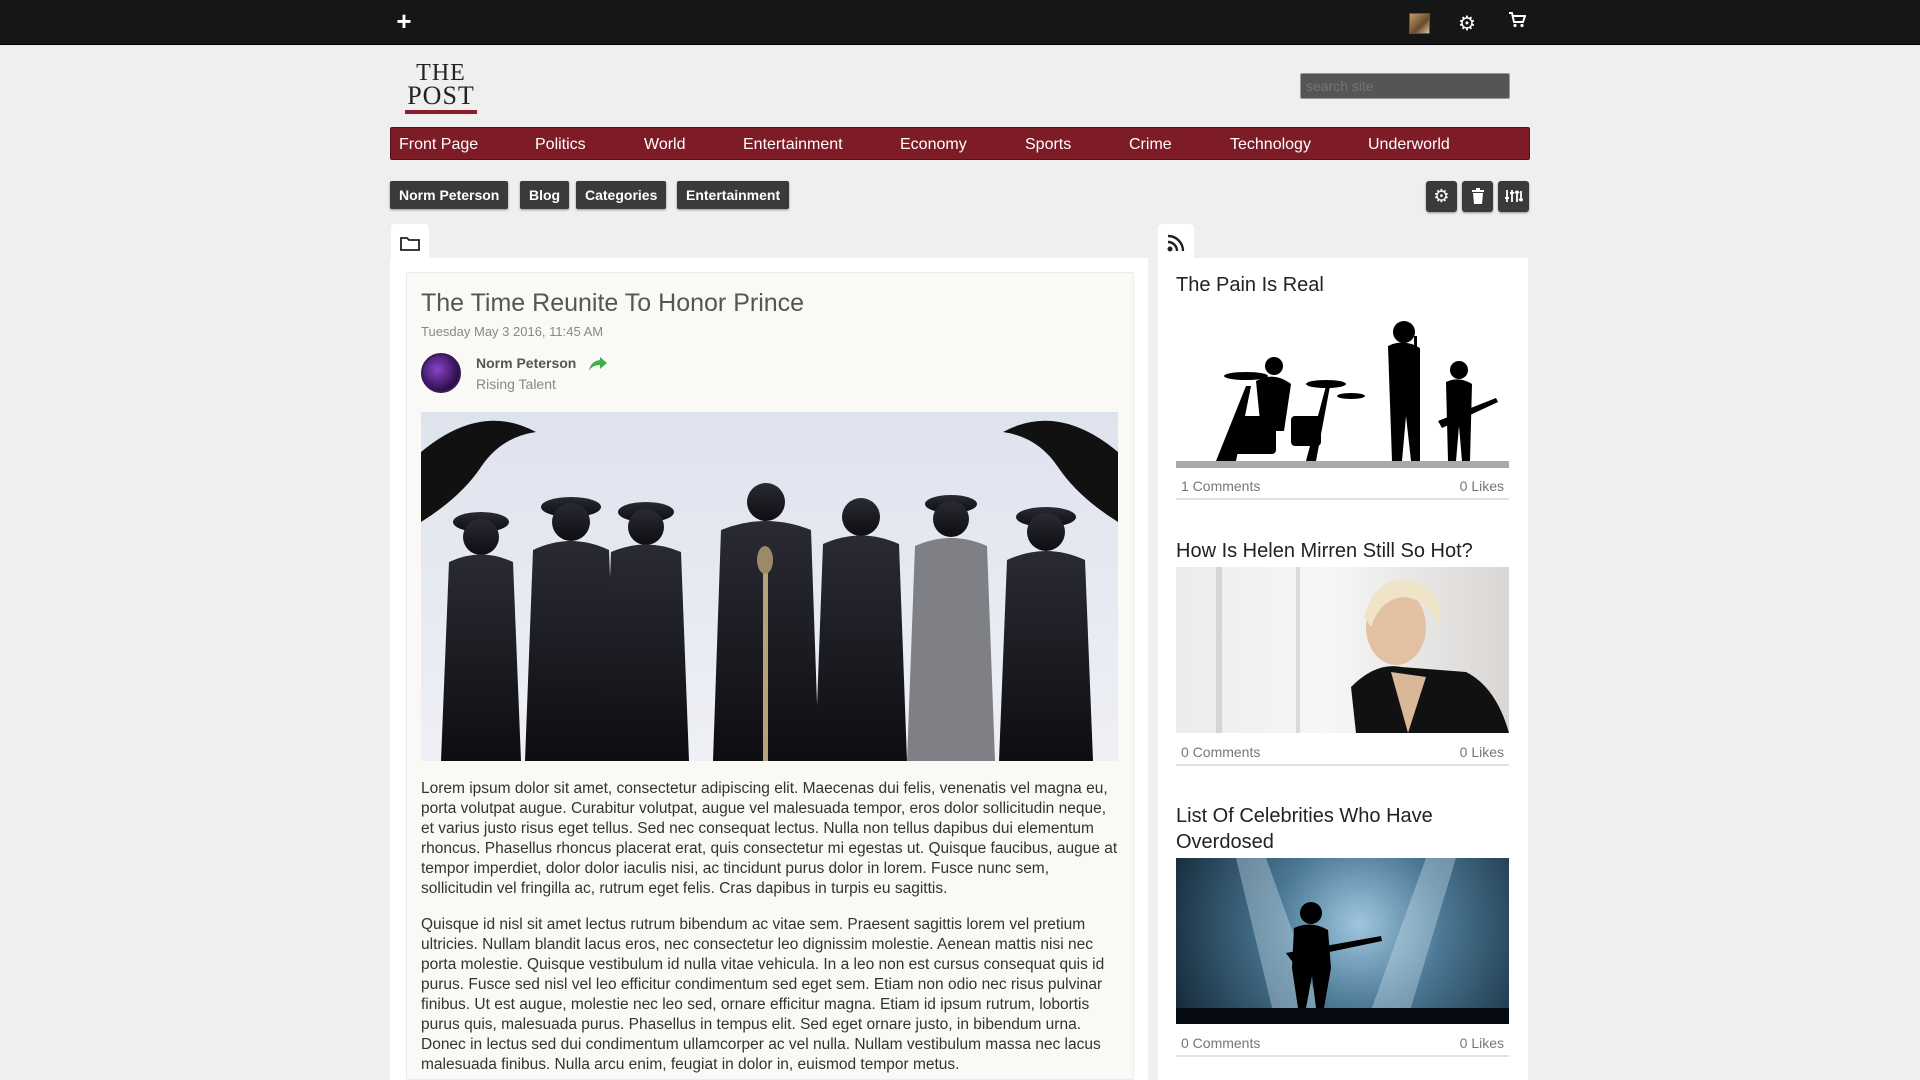 The height and width of the screenshot is (1080, 1920). Describe the element at coordinates (1477, 196) in the screenshot. I see `trash-icon` at that location.